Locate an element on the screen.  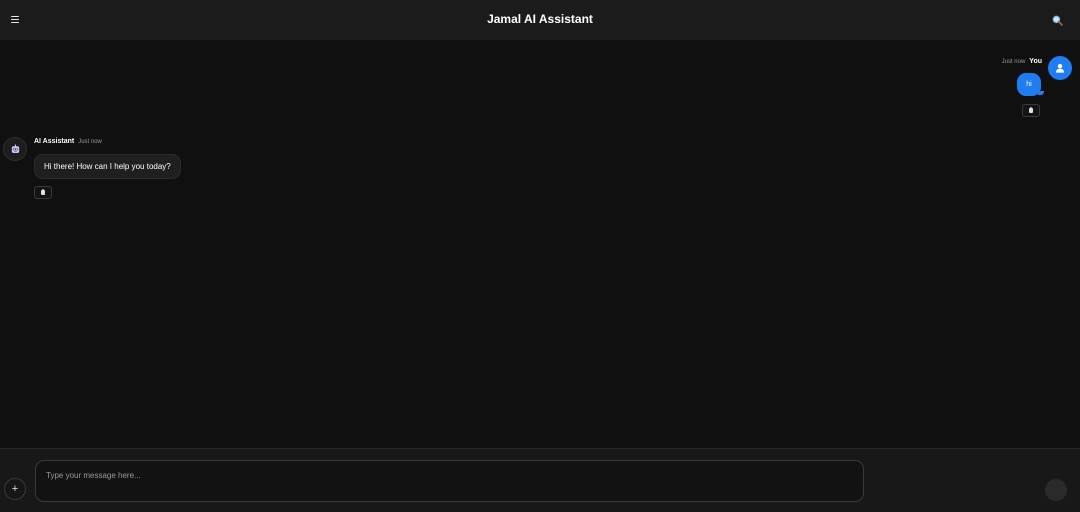
app-header: Jamal AI Assistant is located at coordinates (540, 20).